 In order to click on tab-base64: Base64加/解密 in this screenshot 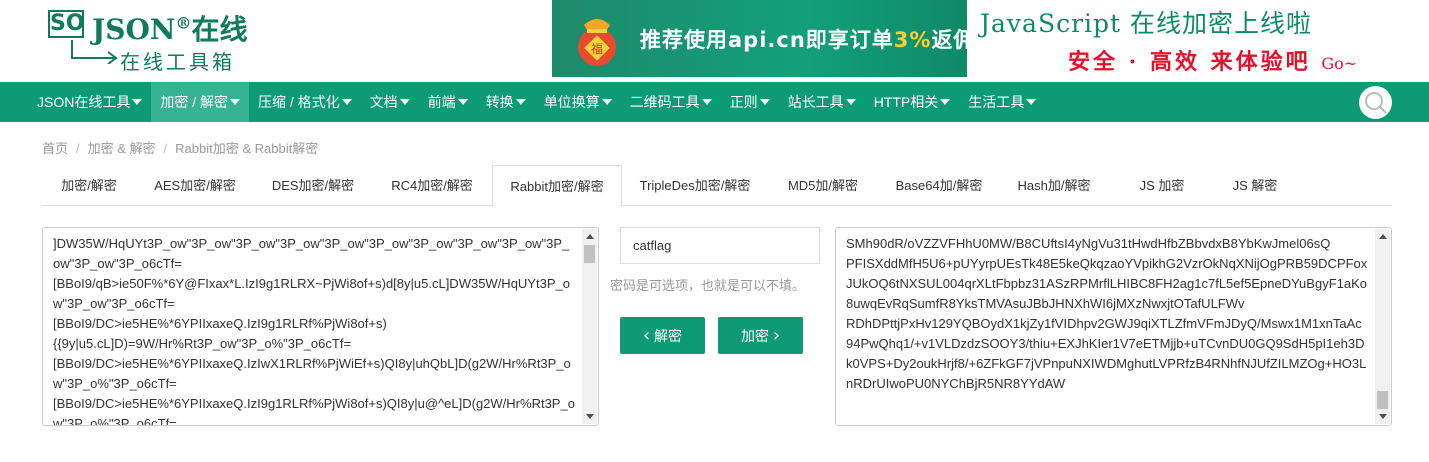, I will do `click(939, 185)`.